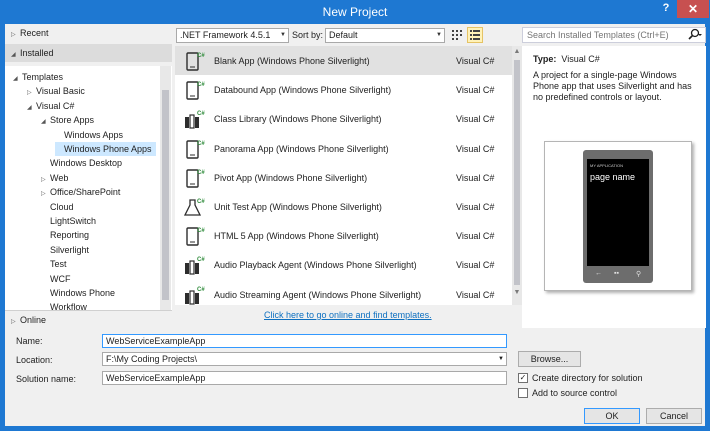 The height and width of the screenshot is (431, 710). Describe the element at coordinates (88, 33) in the screenshot. I see `nav-recent: ▷ Recent` at that location.